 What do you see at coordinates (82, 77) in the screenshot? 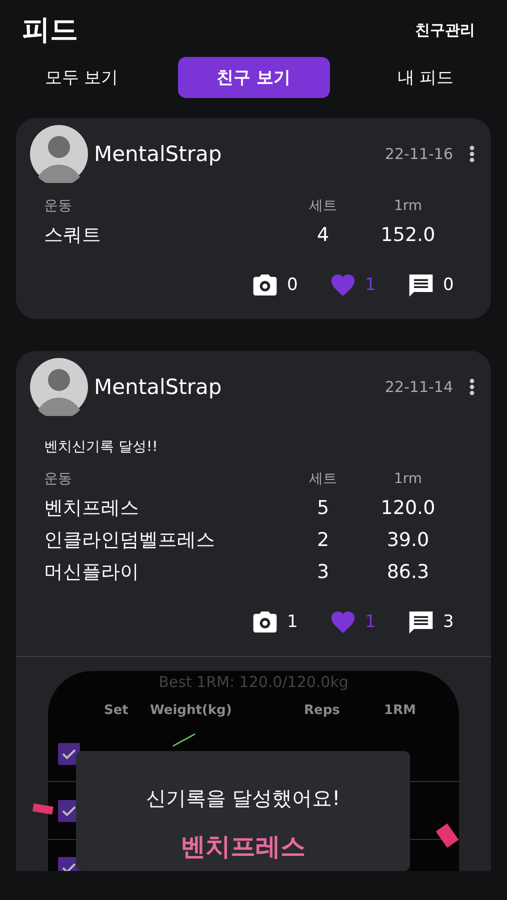
I see `feed-tab: 모두 보기` at bounding box center [82, 77].